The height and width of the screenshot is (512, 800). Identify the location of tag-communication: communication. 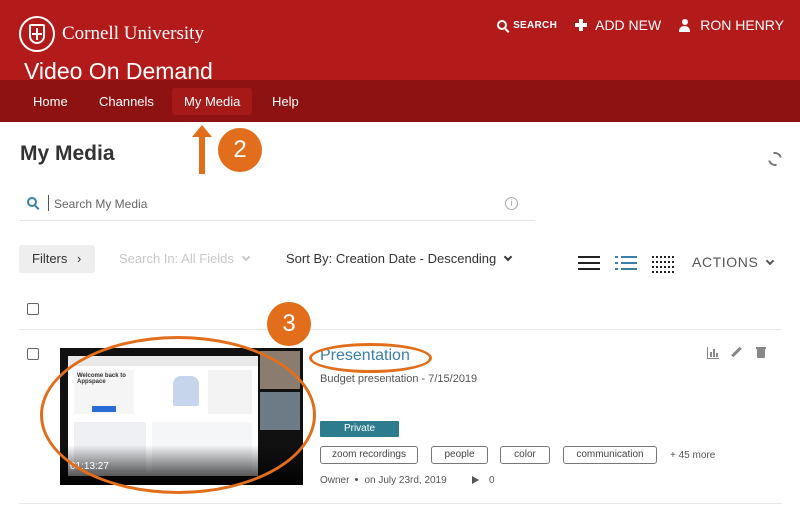
(610, 455).